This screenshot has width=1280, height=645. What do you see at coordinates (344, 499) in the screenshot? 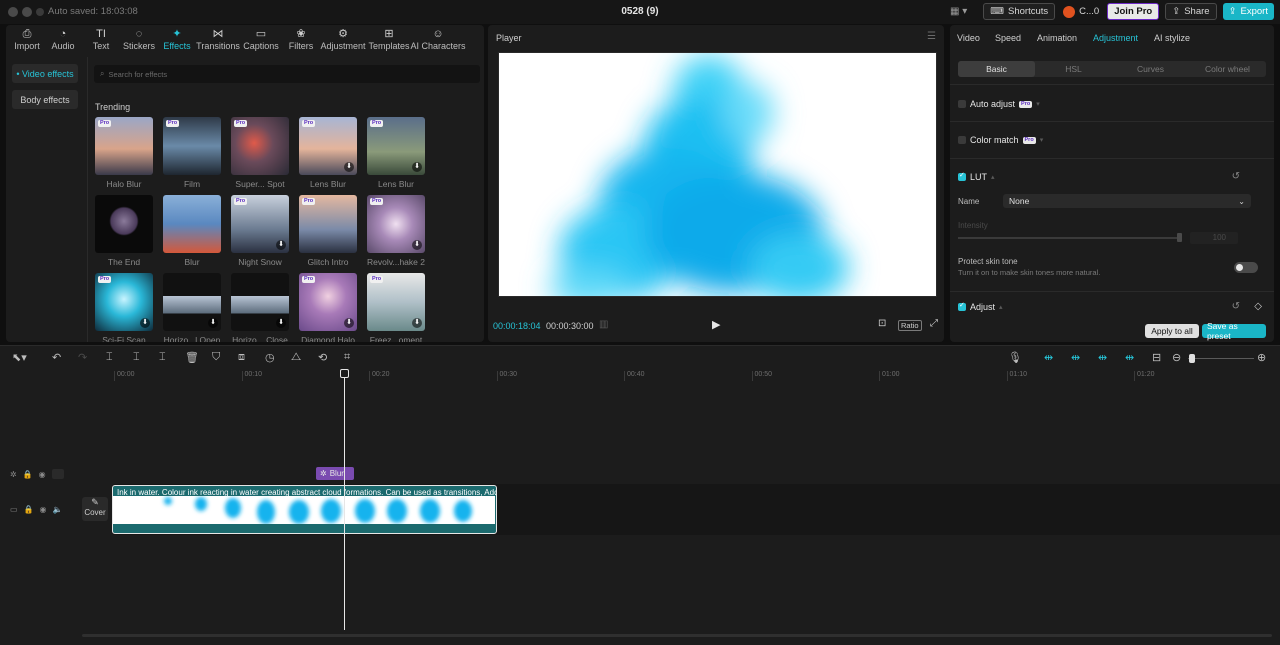
I see `playhead` at bounding box center [344, 499].